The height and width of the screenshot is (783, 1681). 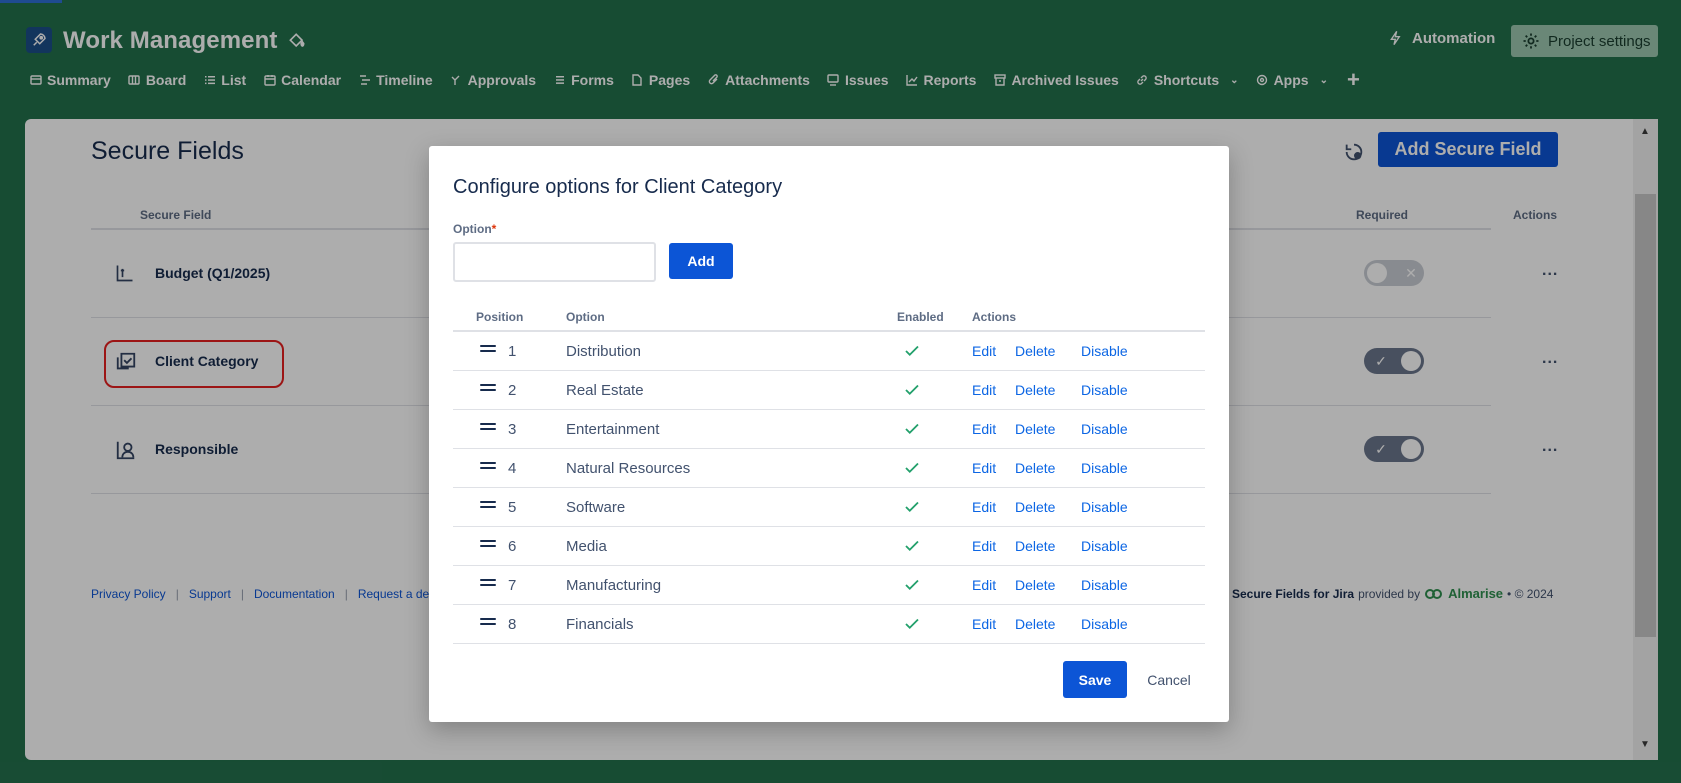 What do you see at coordinates (605, 390) in the screenshot?
I see `option-name: Real Estate` at bounding box center [605, 390].